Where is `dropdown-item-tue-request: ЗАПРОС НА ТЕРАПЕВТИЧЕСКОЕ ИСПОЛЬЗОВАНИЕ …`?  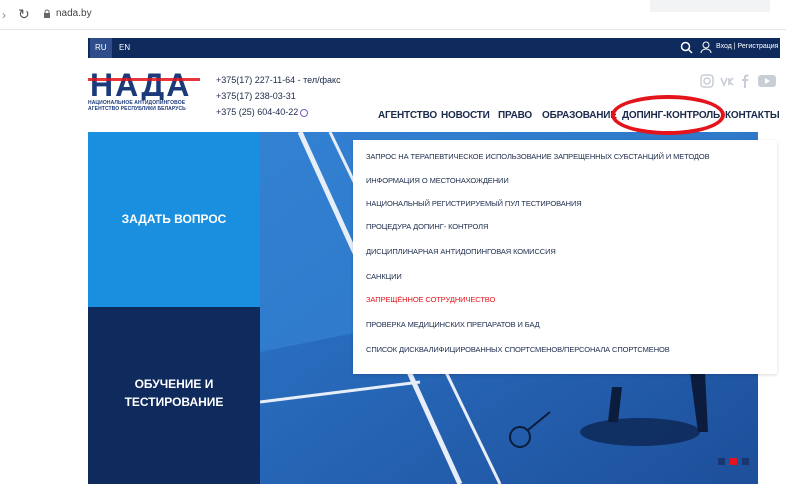
dropdown-item-tue-request: ЗАПРОС НА ТЕРАПЕВТИЧЕСКОЕ ИСПОЛЬЗОВАНИЕ … is located at coordinates (538, 156).